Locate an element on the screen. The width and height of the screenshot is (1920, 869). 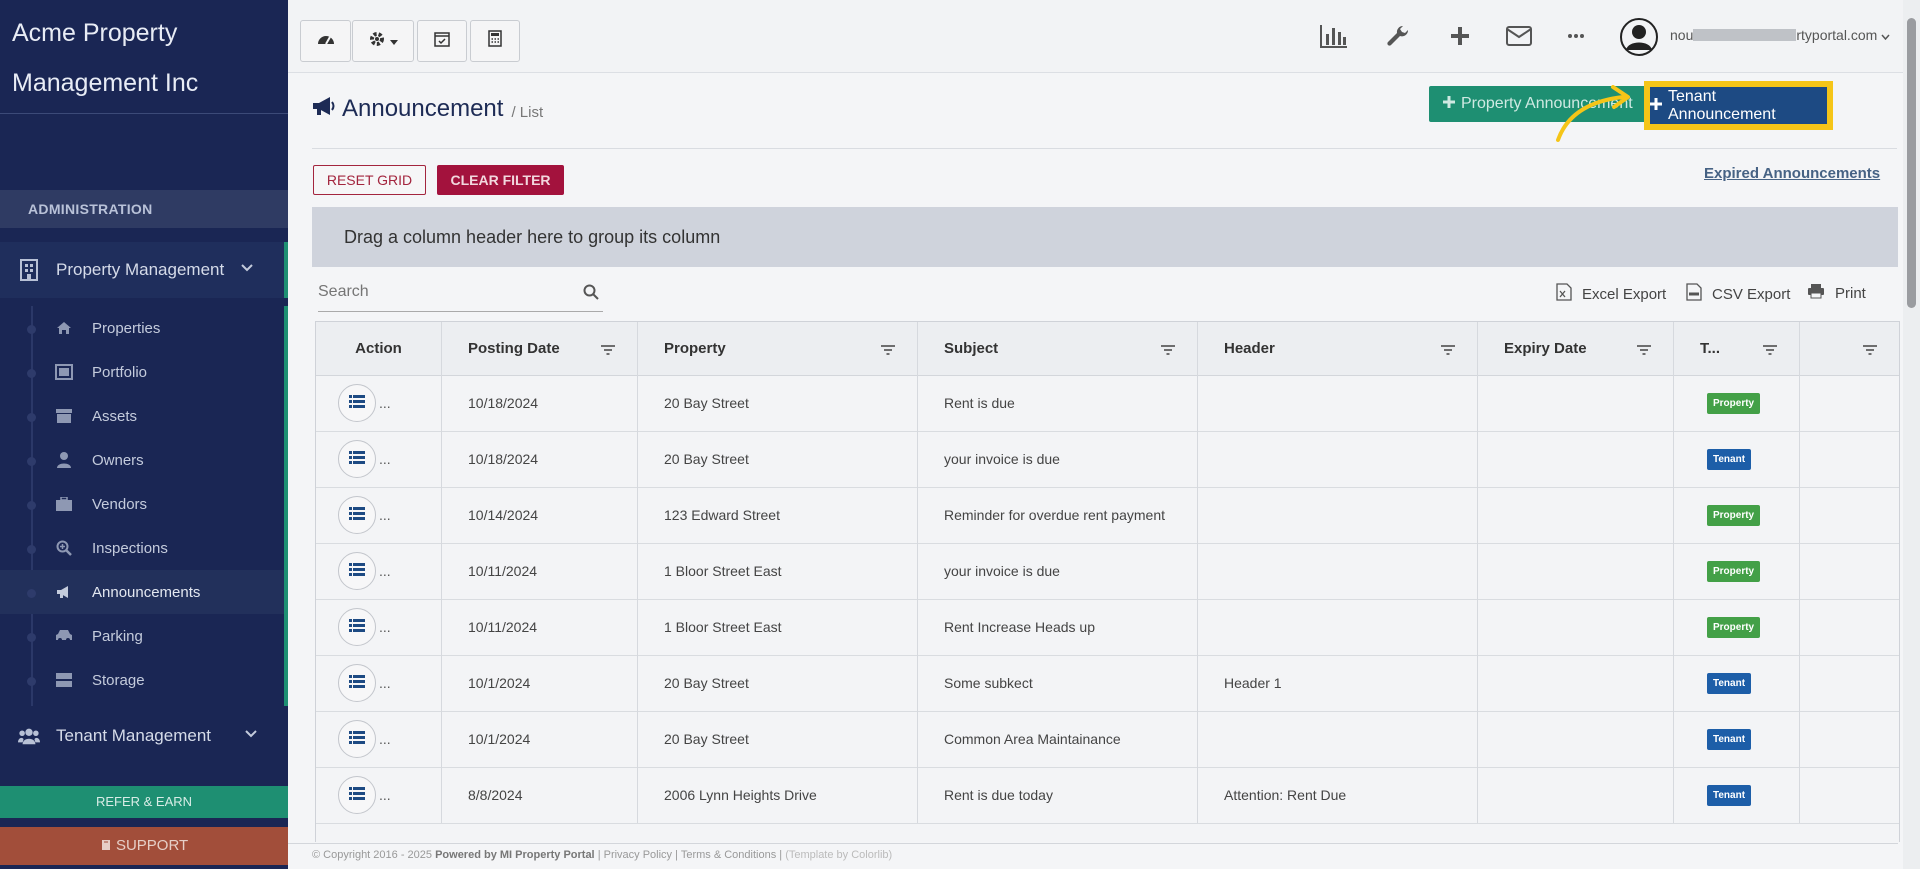
expired-announcements-link: Expired Announcements is located at coordinates (1792, 173).